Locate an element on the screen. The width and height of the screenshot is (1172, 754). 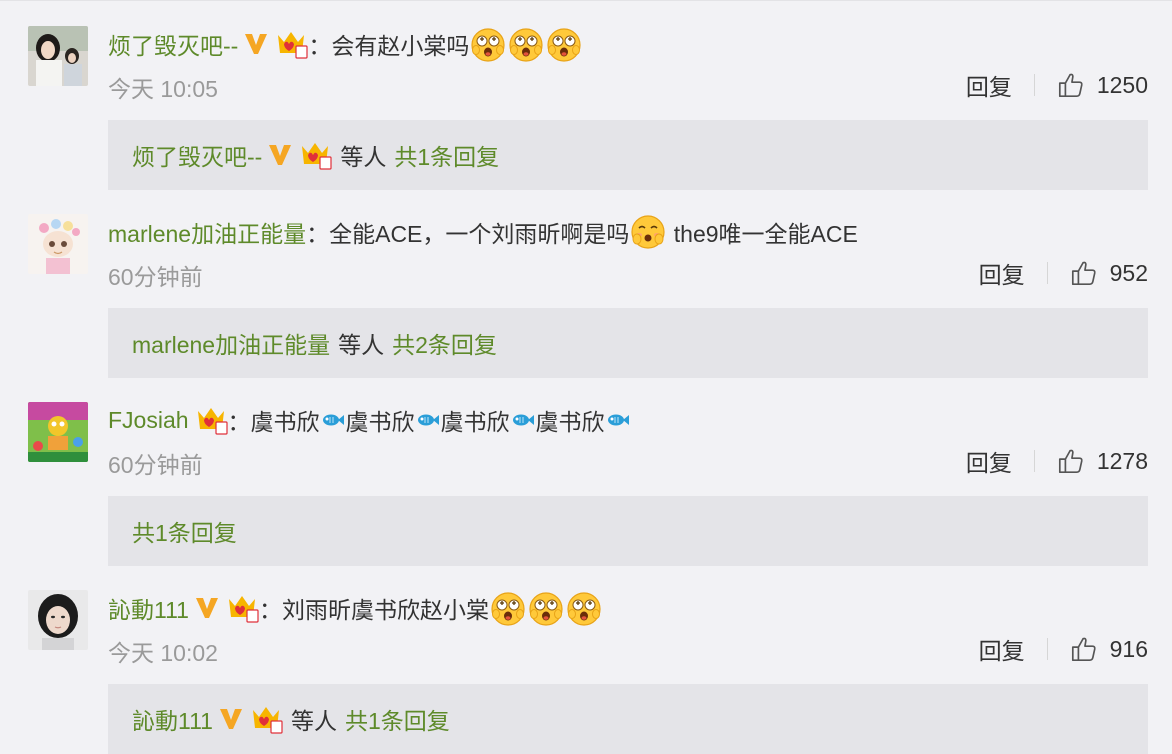
top-divider is located at coordinates (586, 0).